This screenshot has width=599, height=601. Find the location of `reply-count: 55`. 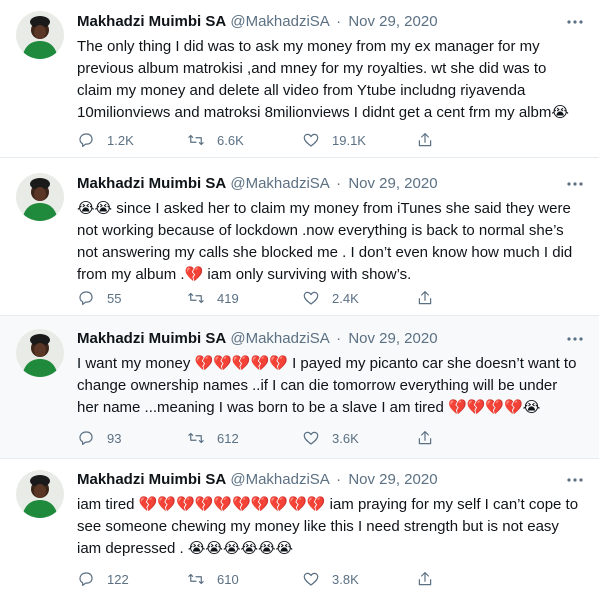

reply-count: 55 is located at coordinates (114, 298).